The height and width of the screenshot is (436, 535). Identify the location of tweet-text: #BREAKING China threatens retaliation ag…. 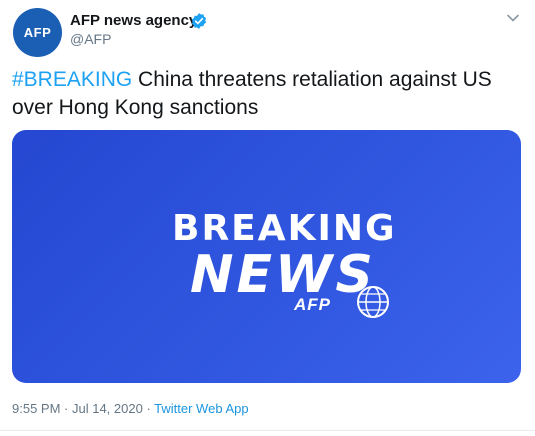
(267, 94).